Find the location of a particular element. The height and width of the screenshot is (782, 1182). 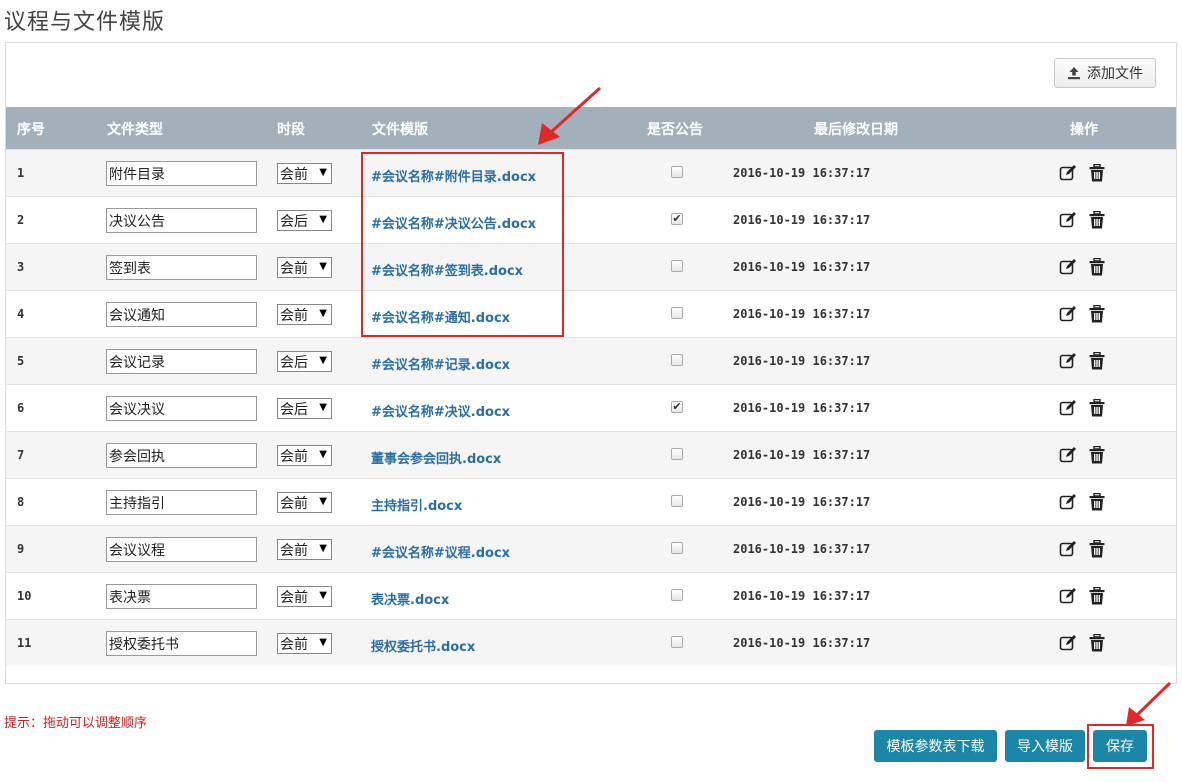

save-button: 保存 is located at coordinates (1120, 746).